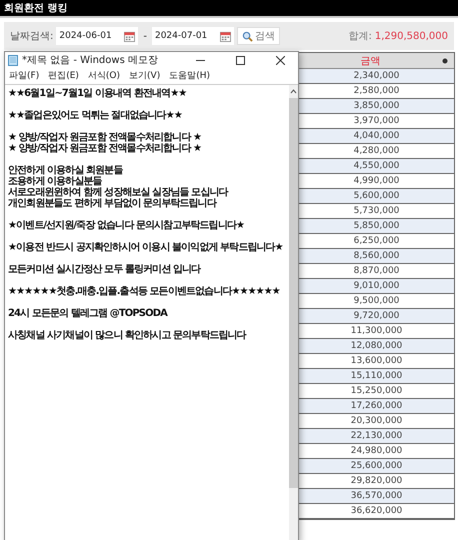  What do you see at coordinates (293, 91) in the screenshot?
I see `scroll-up-icon` at bounding box center [293, 91].